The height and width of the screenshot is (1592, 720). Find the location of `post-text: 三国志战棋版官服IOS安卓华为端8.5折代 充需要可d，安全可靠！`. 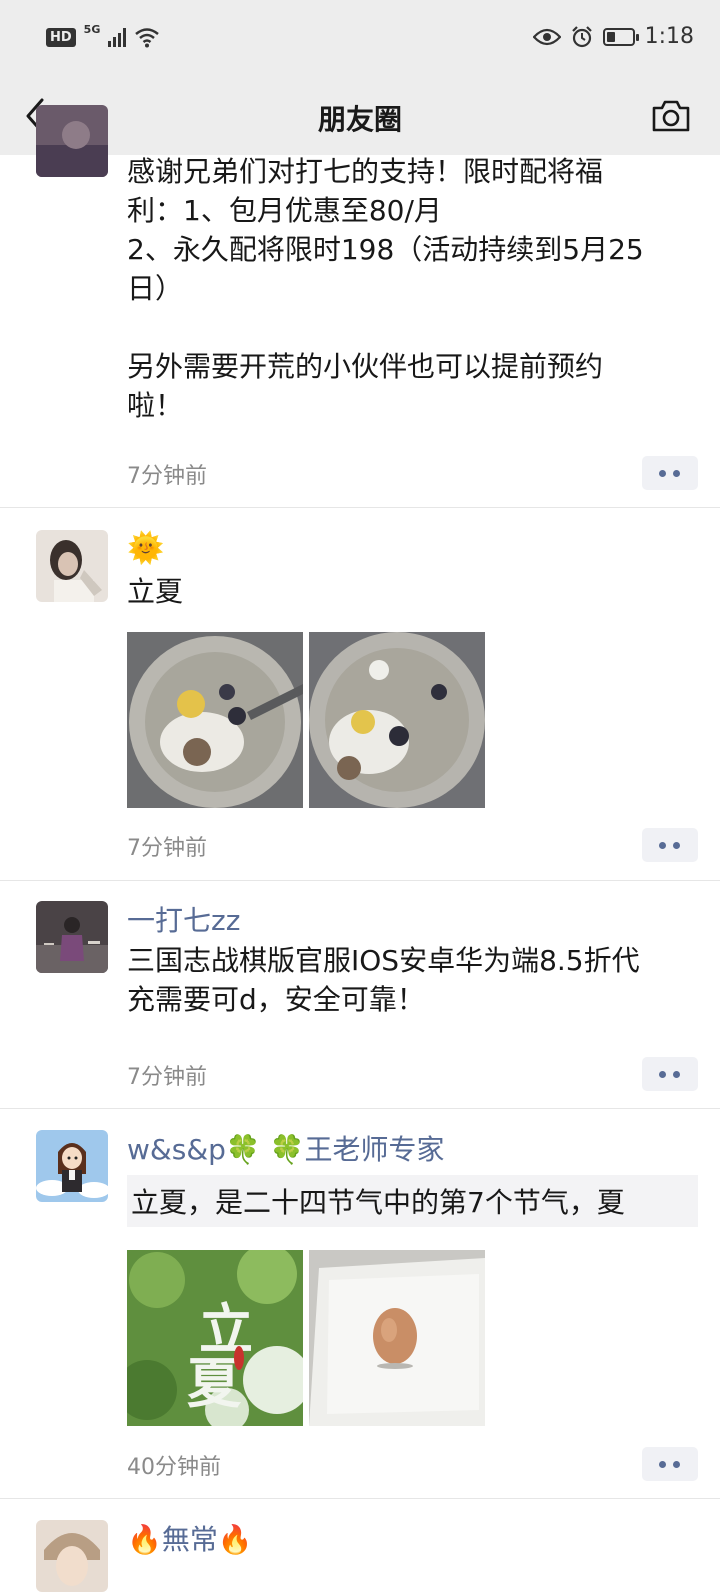

post-text: 三国志战棋版官服IOS安卓华为端8.5折代 充需要可d，安全可靠！ is located at coordinates (383, 980).